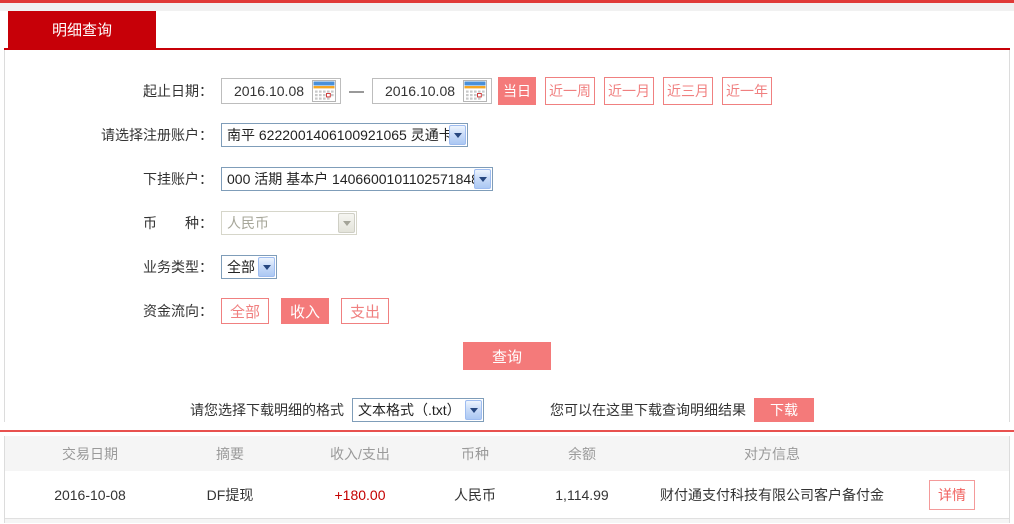 This screenshot has height=524, width=1014. What do you see at coordinates (784, 410) in the screenshot?
I see `download-button: 下载` at bounding box center [784, 410].